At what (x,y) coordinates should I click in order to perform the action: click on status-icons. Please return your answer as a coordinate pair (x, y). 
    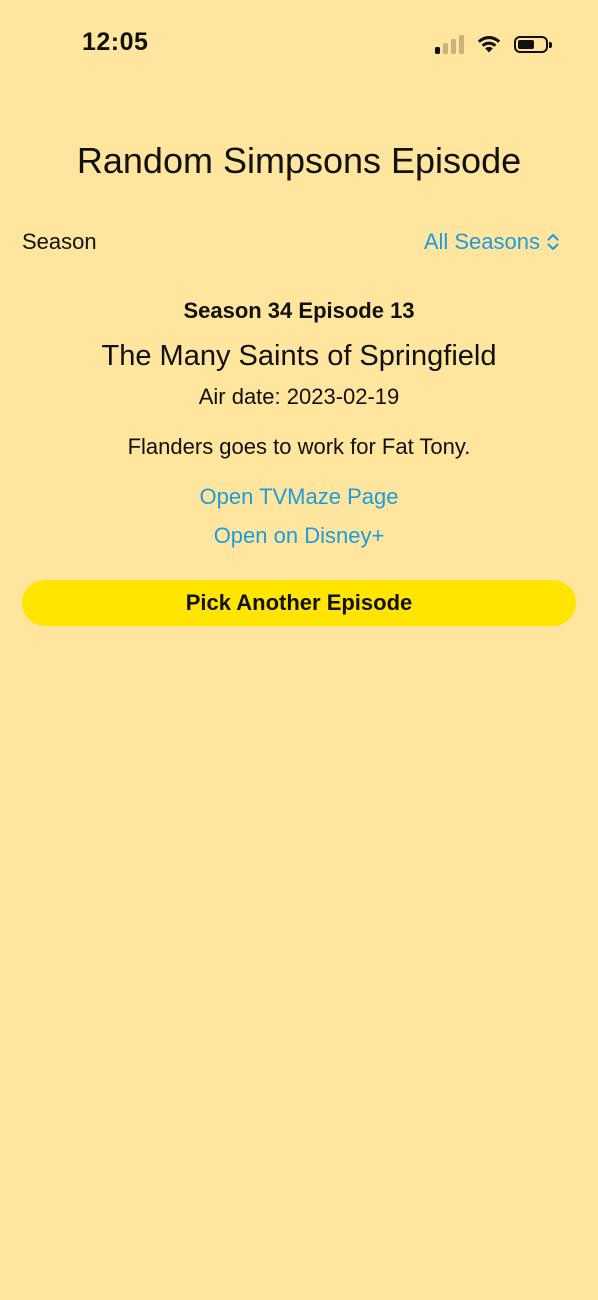
    Looking at the image, I should click on (493, 44).